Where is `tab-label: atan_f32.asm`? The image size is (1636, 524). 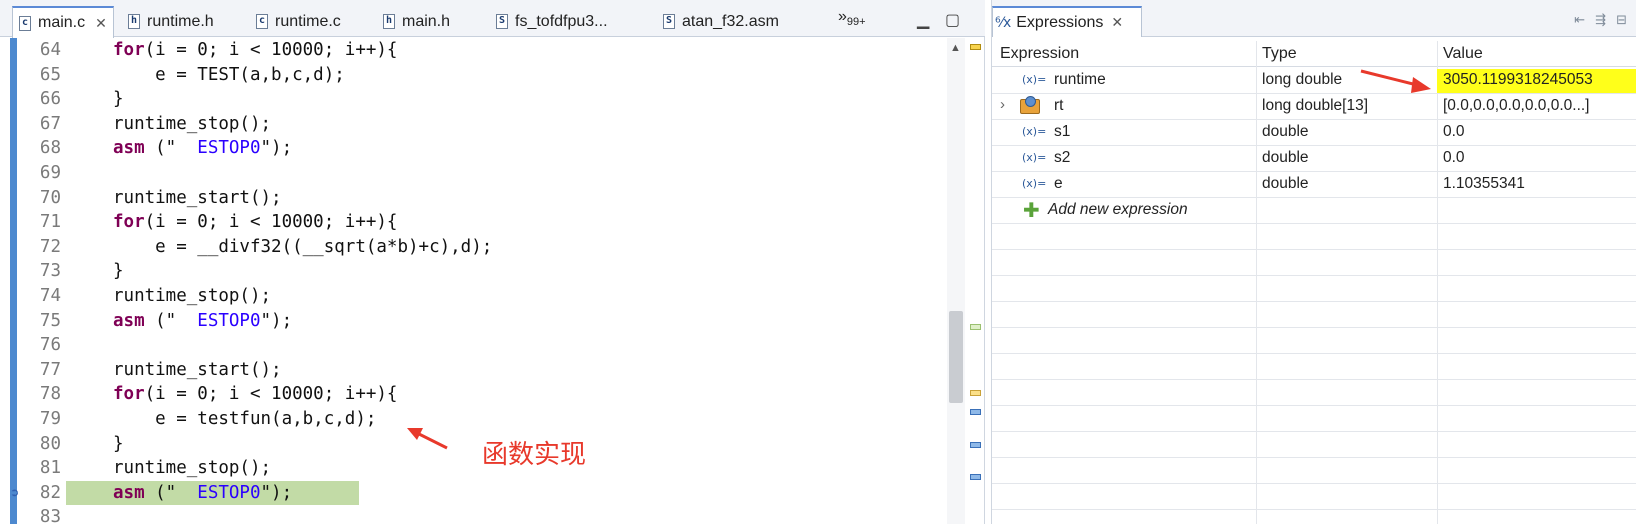 tab-label: atan_f32.asm is located at coordinates (730, 21).